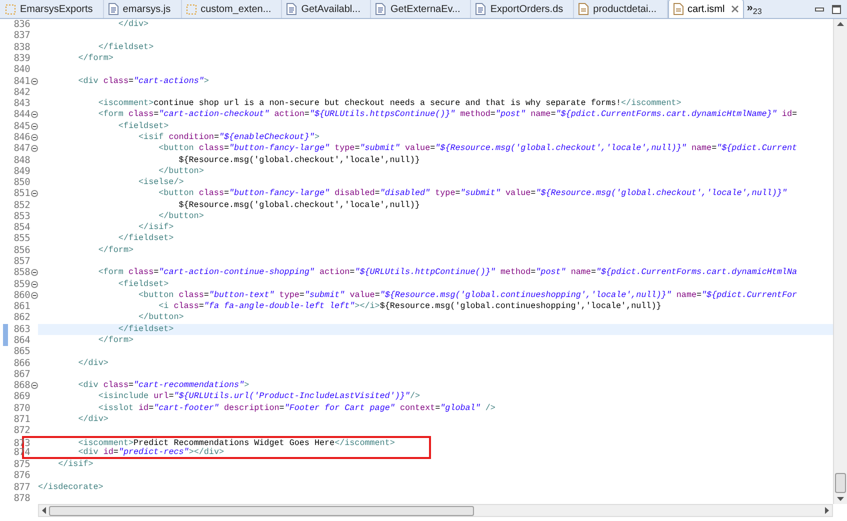  I want to click on code-line: <isinclude url="${URLUtils.url('Product-IncludeLastVisited')}"/>, so click(258, 397).